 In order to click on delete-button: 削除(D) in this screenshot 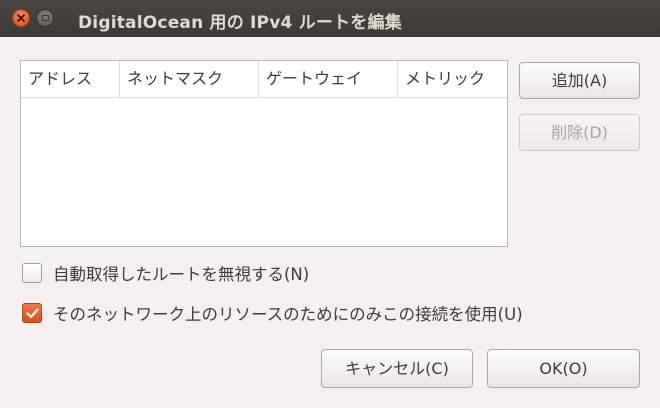, I will do `click(579, 132)`.